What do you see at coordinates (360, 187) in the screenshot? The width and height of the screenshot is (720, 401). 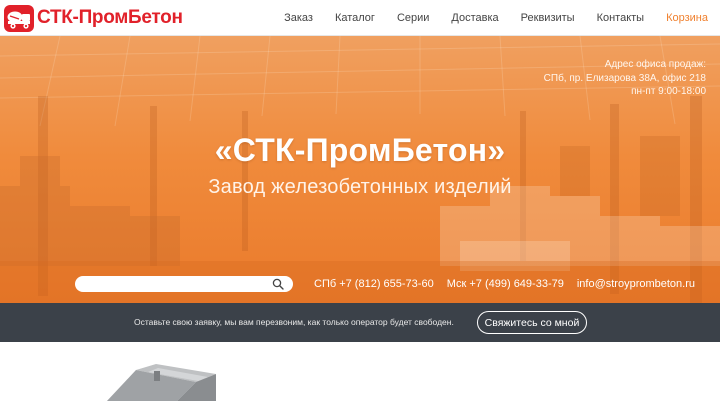 I see `hero-subtitle: Завод железобетонных изделий` at bounding box center [360, 187].